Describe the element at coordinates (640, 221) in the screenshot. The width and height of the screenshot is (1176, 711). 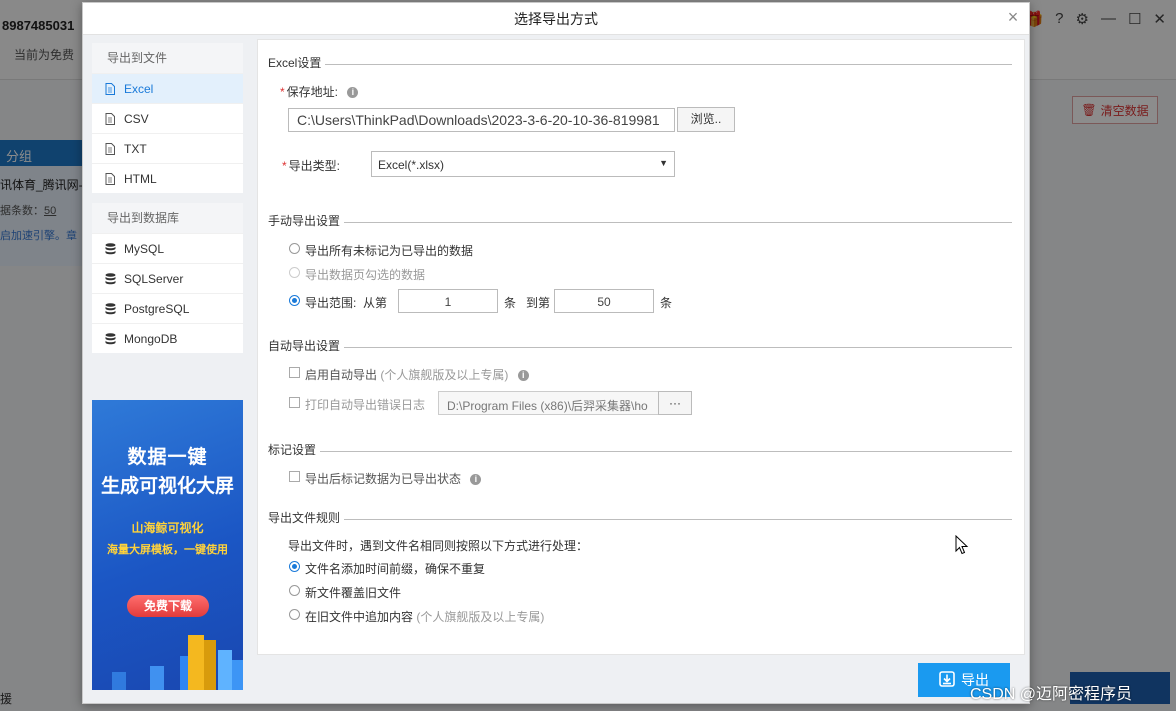
I see `manual-export-section: 手动导出设置` at that location.